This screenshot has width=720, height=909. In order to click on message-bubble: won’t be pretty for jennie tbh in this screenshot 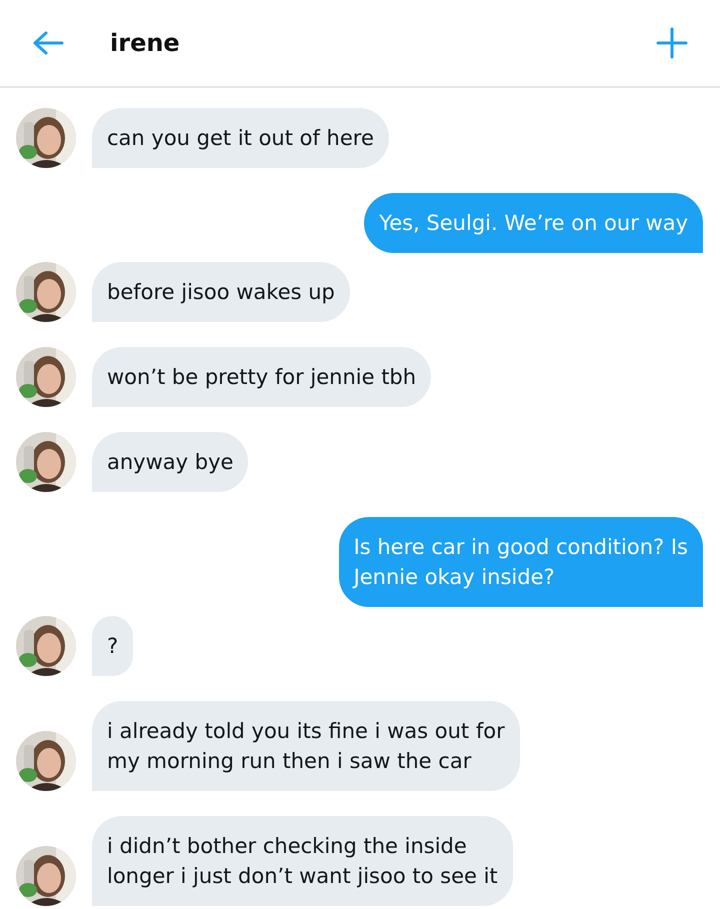, I will do `click(262, 377)`.